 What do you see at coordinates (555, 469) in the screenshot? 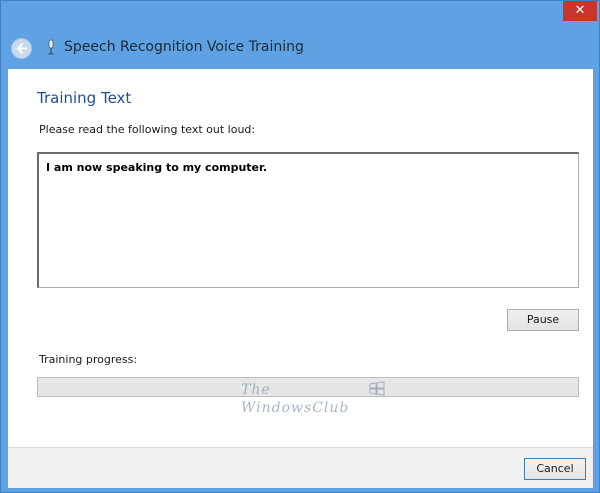
I see `cancel-button: Cancel` at bounding box center [555, 469].